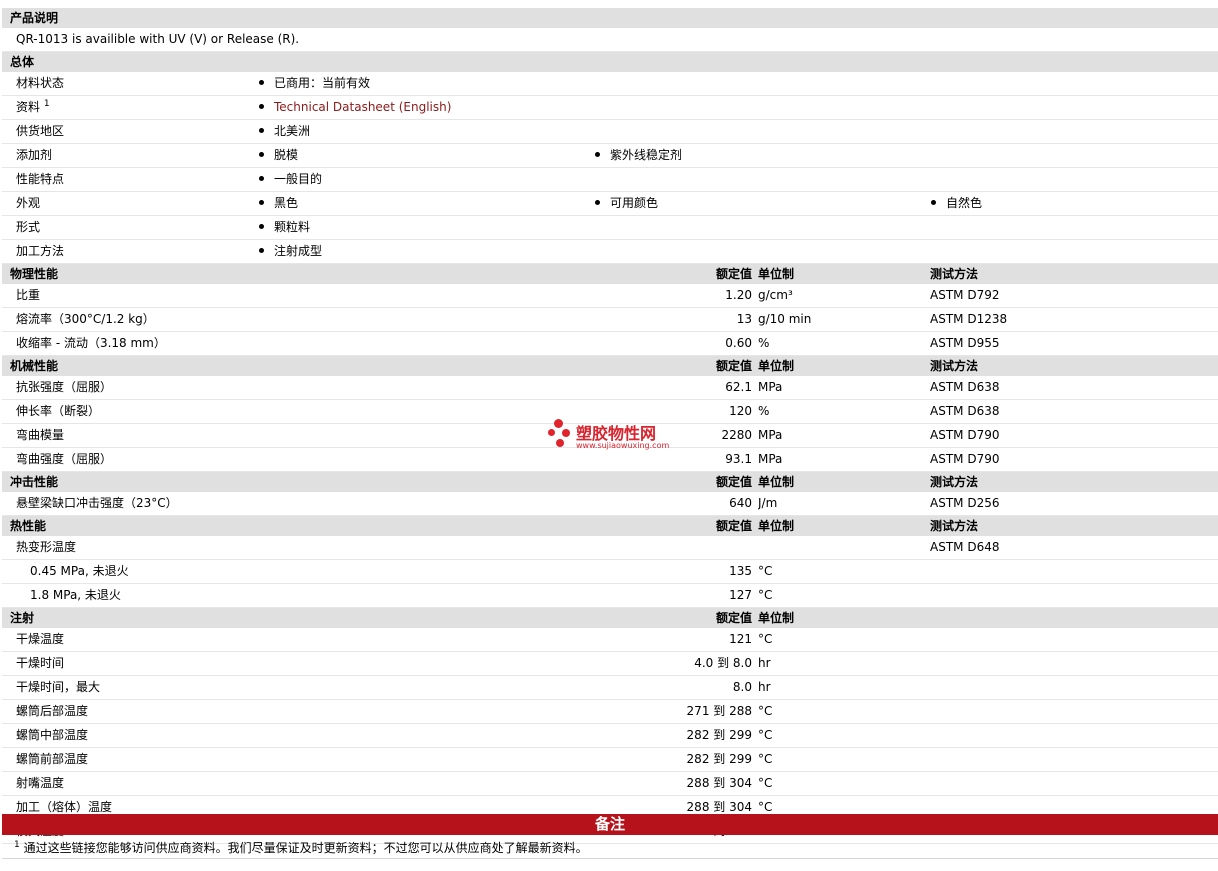 The image size is (1218, 871). What do you see at coordinates (298, 251) in the screenshot?
I see `item-text: 注射成型` at bounding box center [298, 251].